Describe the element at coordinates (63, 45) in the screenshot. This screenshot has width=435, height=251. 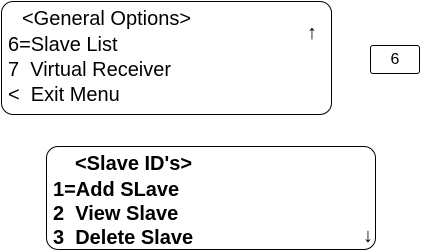
I see `menu-item-slave-list: 6=Slave List` at that location.